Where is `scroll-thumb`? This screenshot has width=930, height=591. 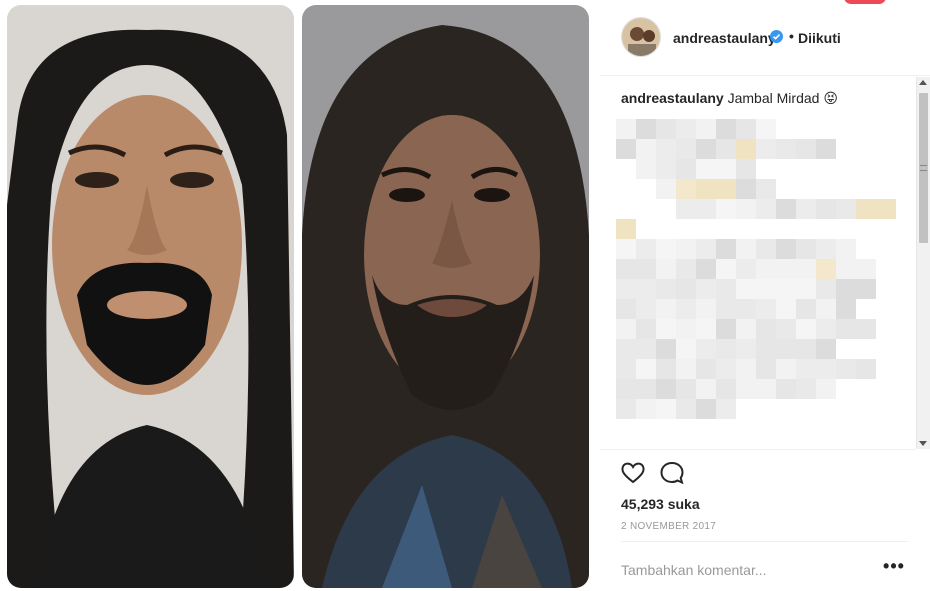 scroll-thumb is located at coordinates (923, 168).